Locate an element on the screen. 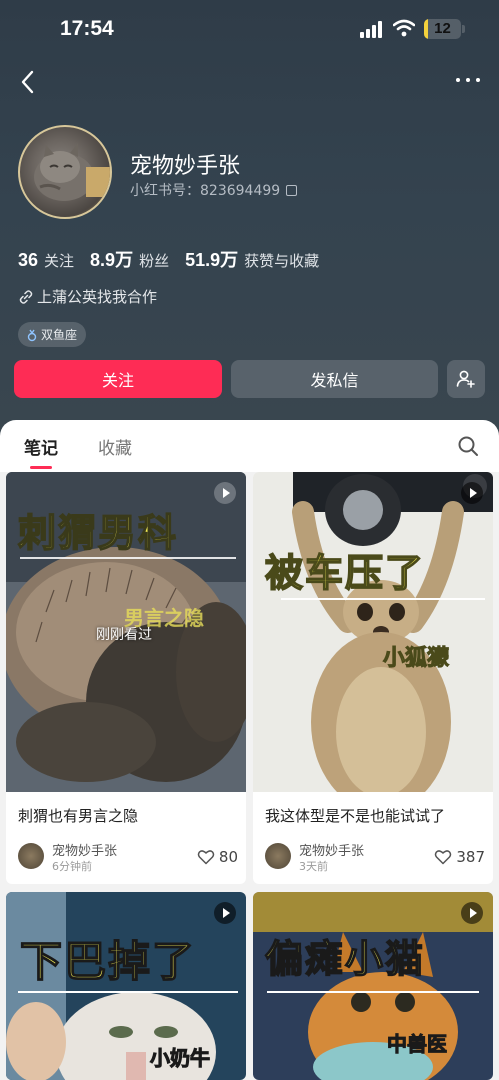  add-friend-button is located at coordinates (466, 379).